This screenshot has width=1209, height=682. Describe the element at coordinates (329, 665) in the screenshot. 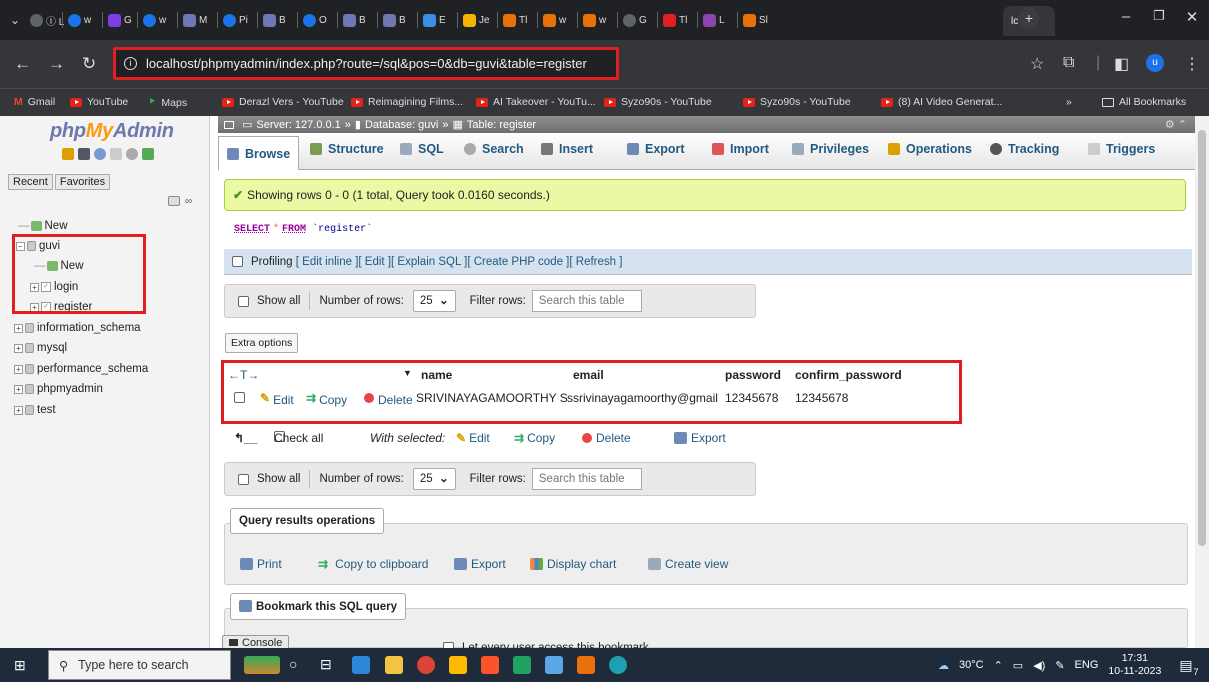

I see `task-view-icon: ⊟` at that location.